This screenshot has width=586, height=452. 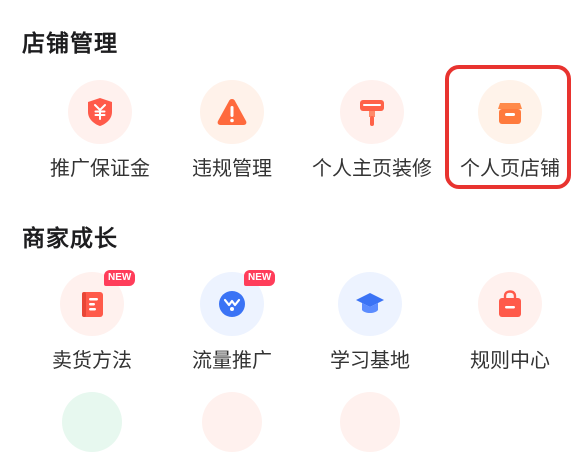 I want to click on grid-item-selling-methods: NEW 卖货方法, so click(x=92, y=326).